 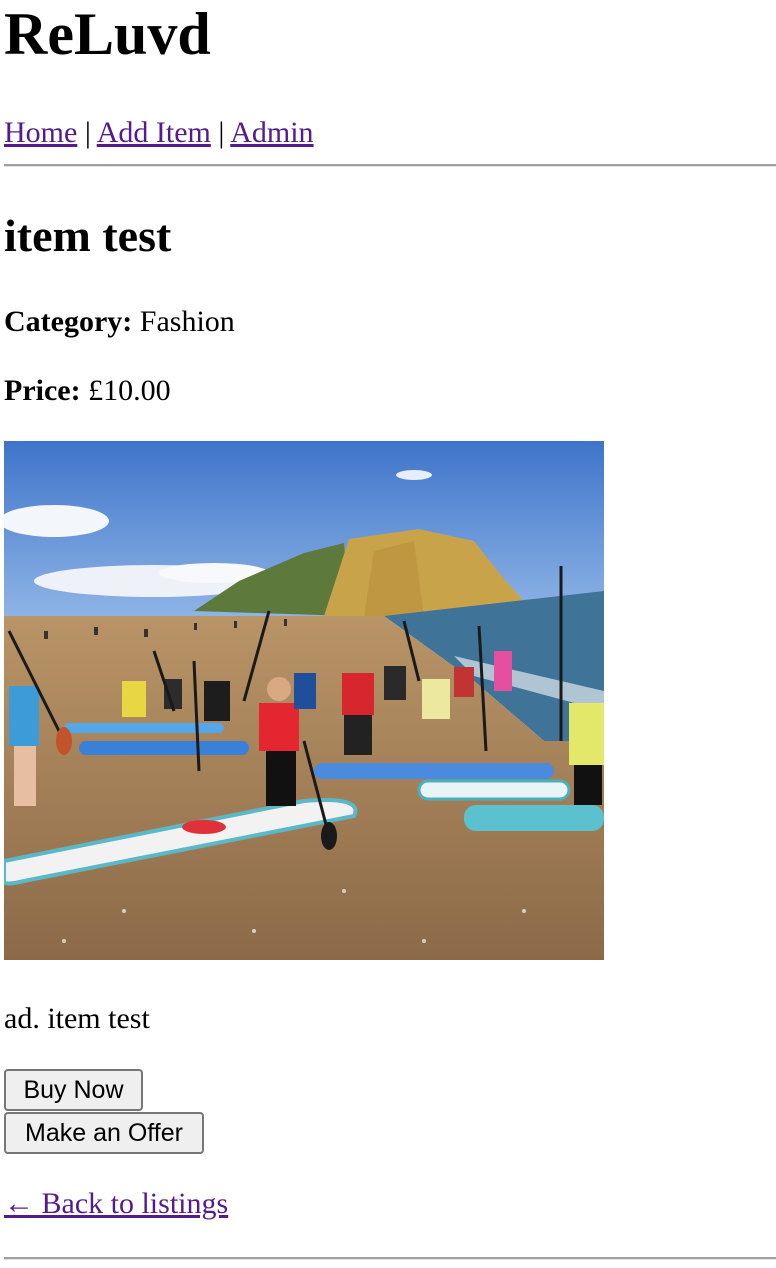 What do you see at coordinates (40, 132) in the screenshot?
I see `nav-home-link: Home` at bounding box center [40, 132].